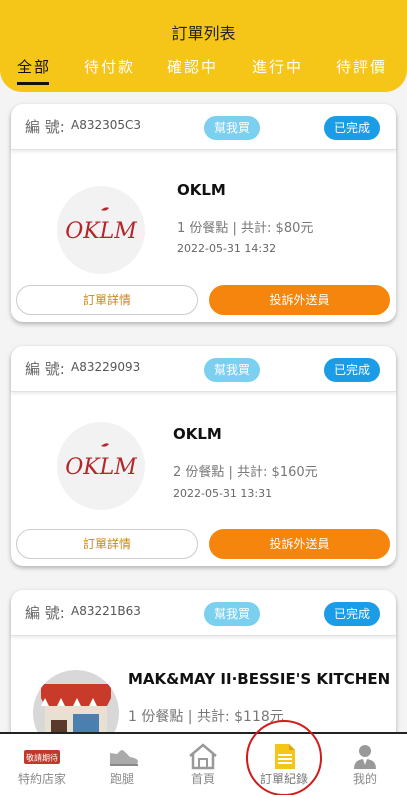  Describe the element at coordinates (245, 228) in the screenshot. I see `order-summary: 1 份餐點 | 共計: $80元` at that location.